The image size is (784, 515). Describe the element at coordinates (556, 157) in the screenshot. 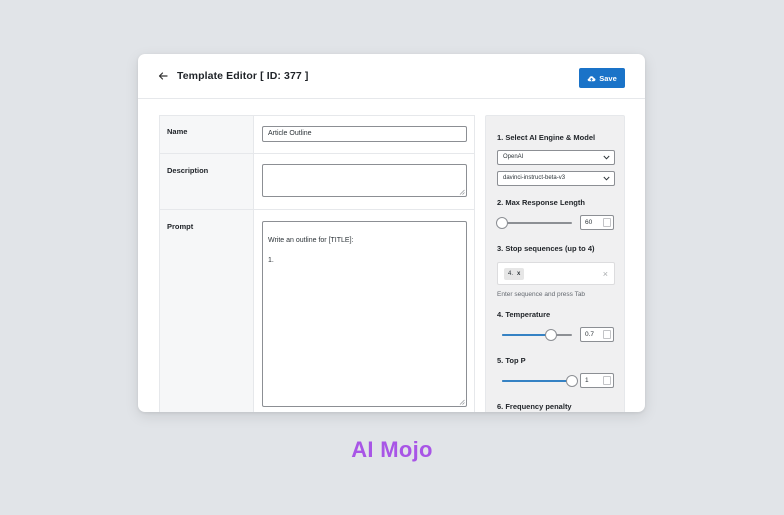

I see `provider-select: OpenAI` at that location.